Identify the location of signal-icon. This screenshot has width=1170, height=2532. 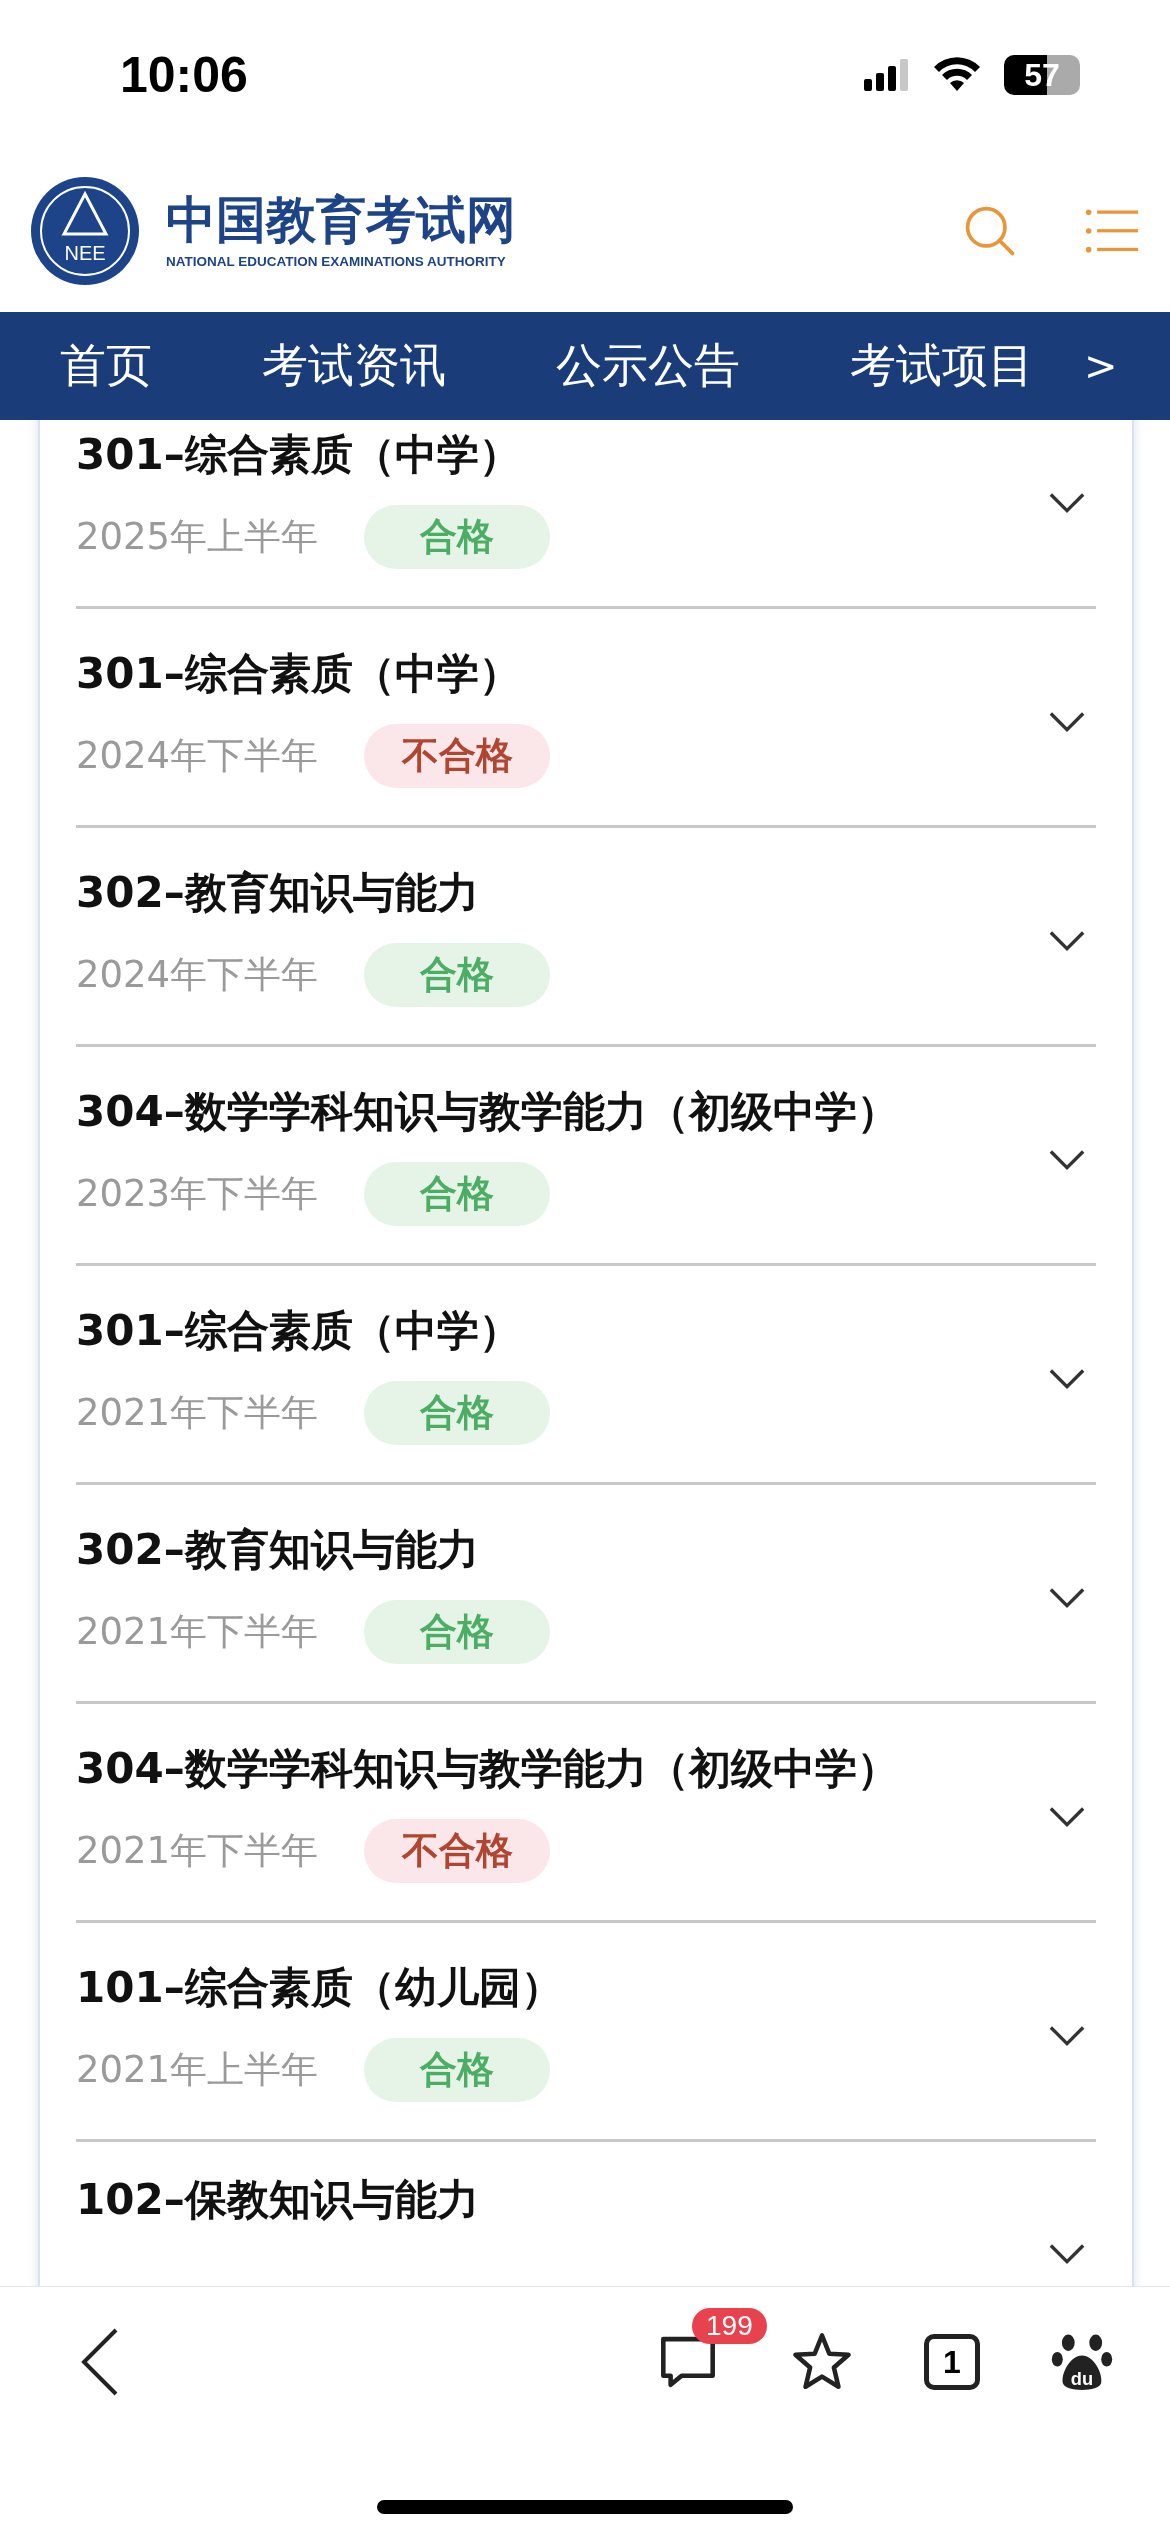
(887, 75).